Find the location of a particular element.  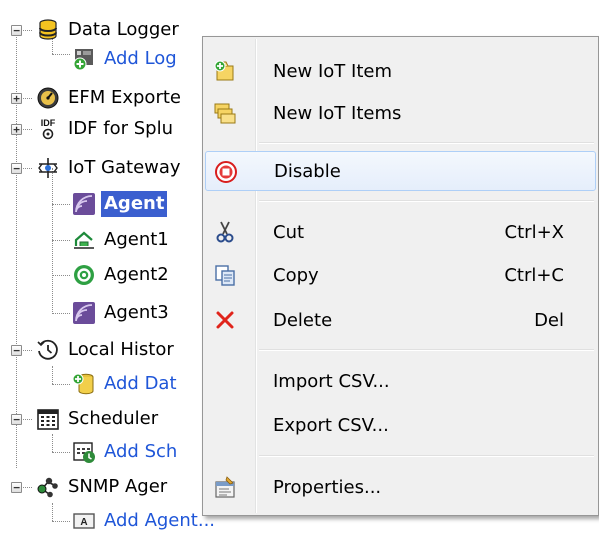

menu-item-shortcut: Ctrl+X is located at coordinates (534, 232).